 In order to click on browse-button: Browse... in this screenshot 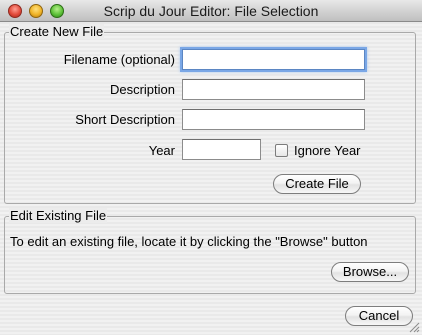, I will do `click(370, 272)`.